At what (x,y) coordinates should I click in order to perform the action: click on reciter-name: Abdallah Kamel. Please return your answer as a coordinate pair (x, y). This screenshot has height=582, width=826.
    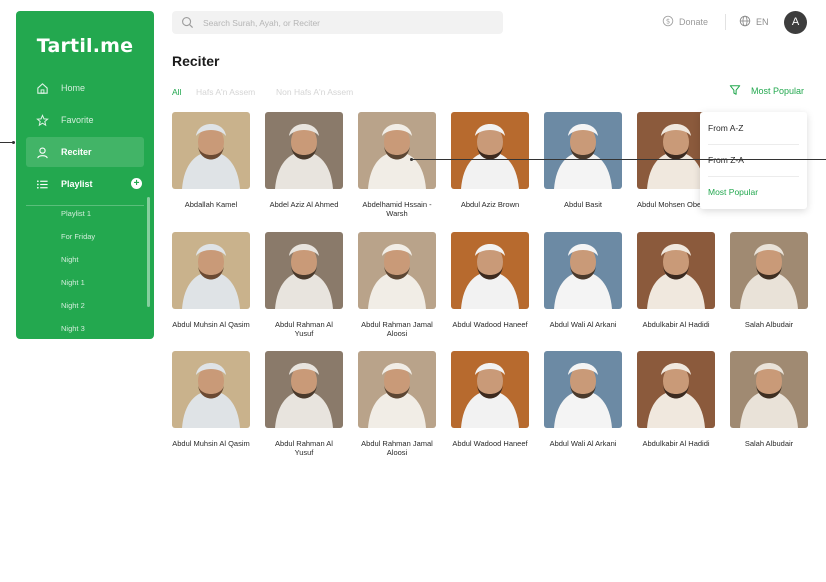
    Looking at the image, I should click on (211, 204).